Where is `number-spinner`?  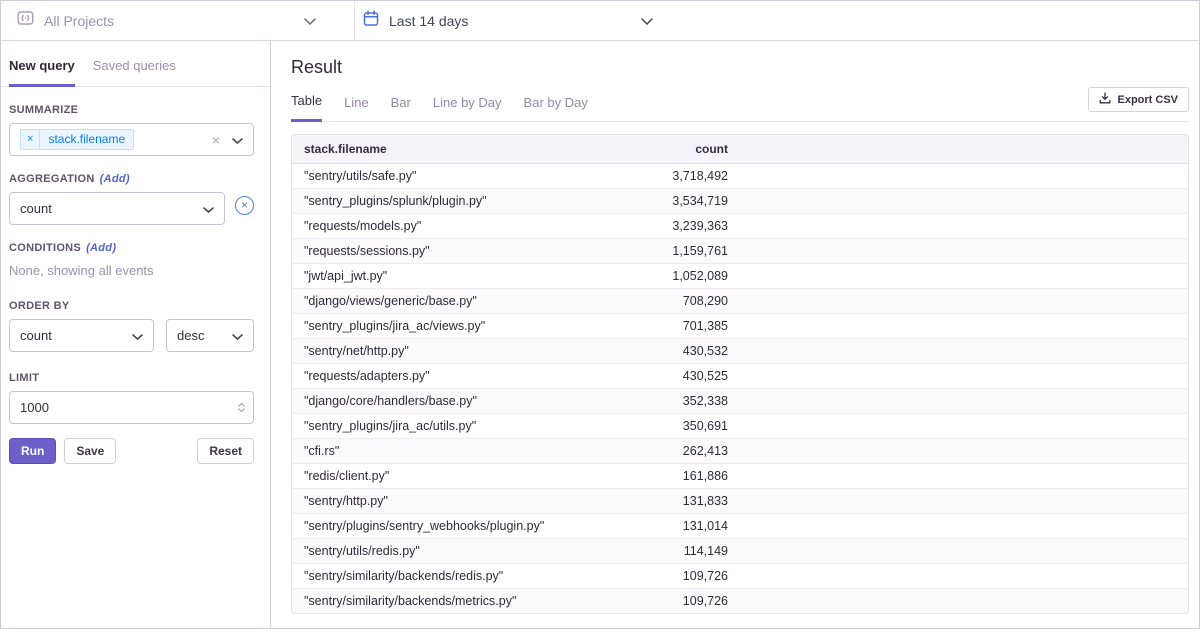
number-spinner is located at coordinates (241, 407).